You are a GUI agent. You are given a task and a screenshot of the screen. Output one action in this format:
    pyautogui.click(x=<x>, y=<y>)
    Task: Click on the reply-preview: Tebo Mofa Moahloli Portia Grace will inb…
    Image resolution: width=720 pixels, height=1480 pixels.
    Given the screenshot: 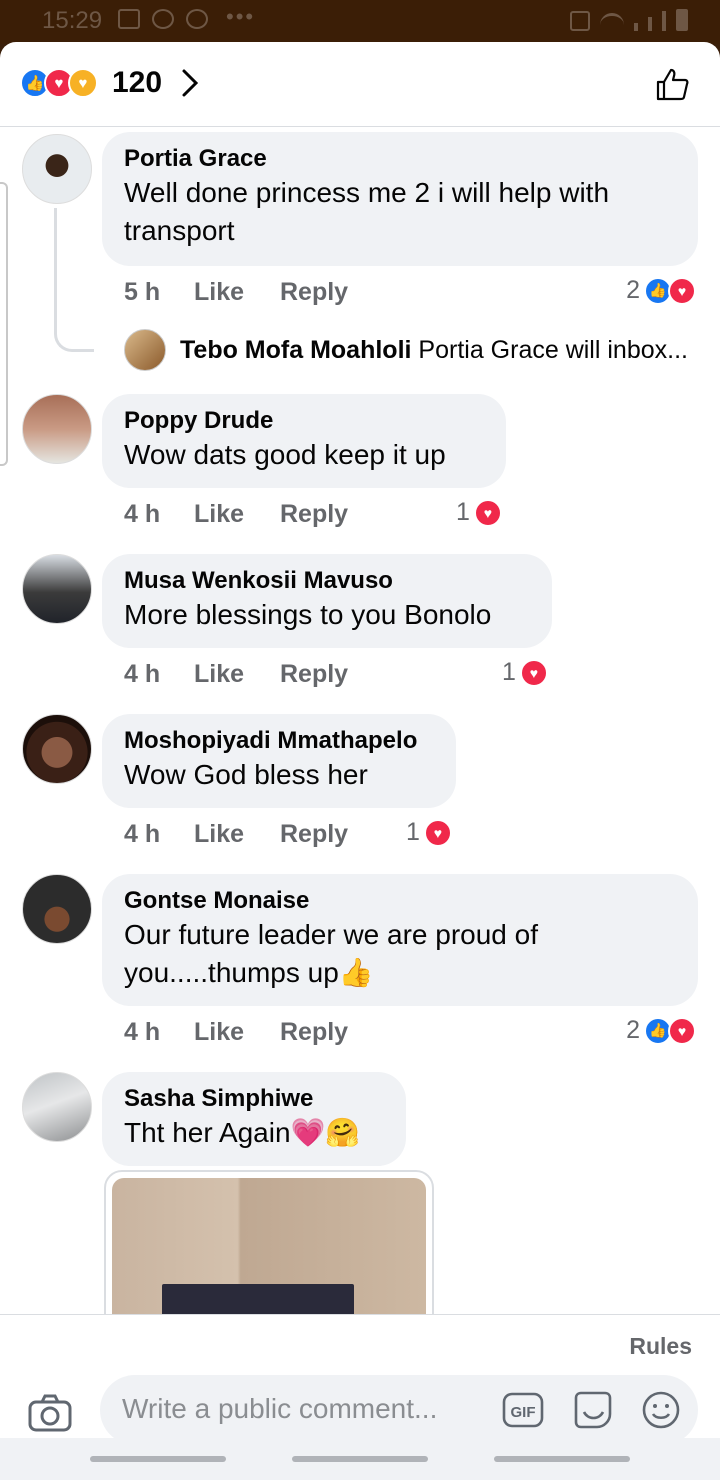 What is the action you would take?
    pyautogui.click(x=406, y=350)
    